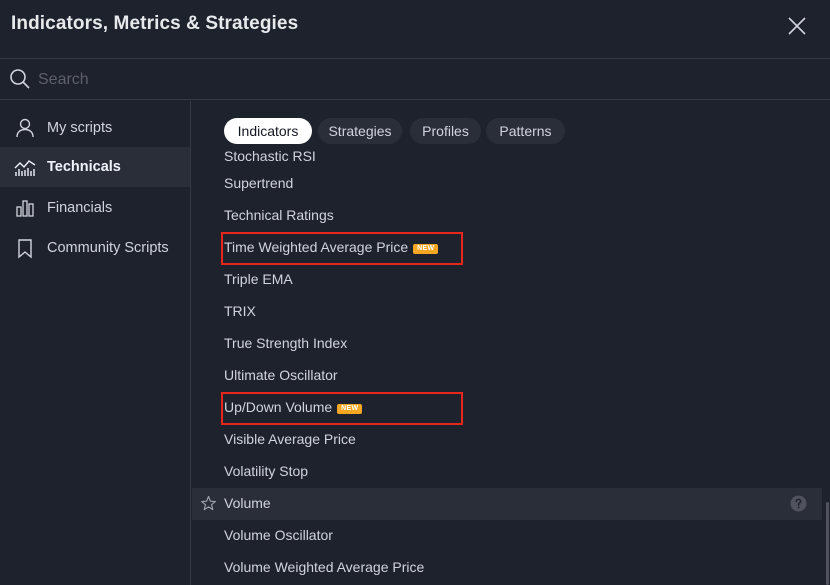 Image resolution: width=830 pixels, height=585 pixels. I want to click on list-item-label: Volume, so click(247, 503).